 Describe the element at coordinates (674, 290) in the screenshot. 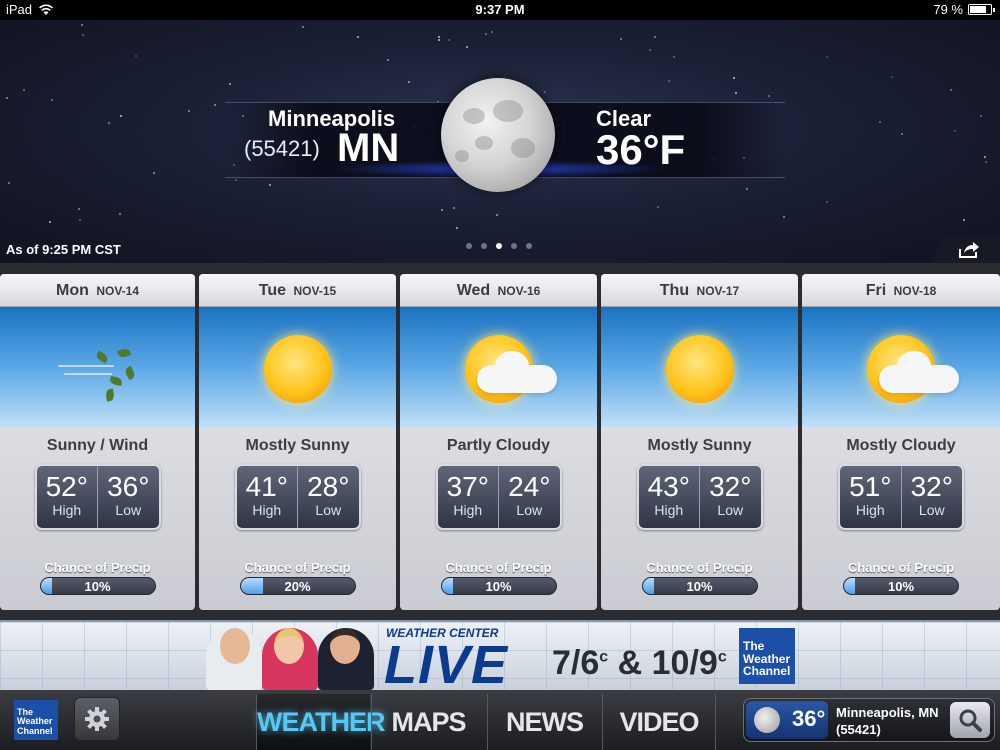

I see `day-name: Thu` at that location.